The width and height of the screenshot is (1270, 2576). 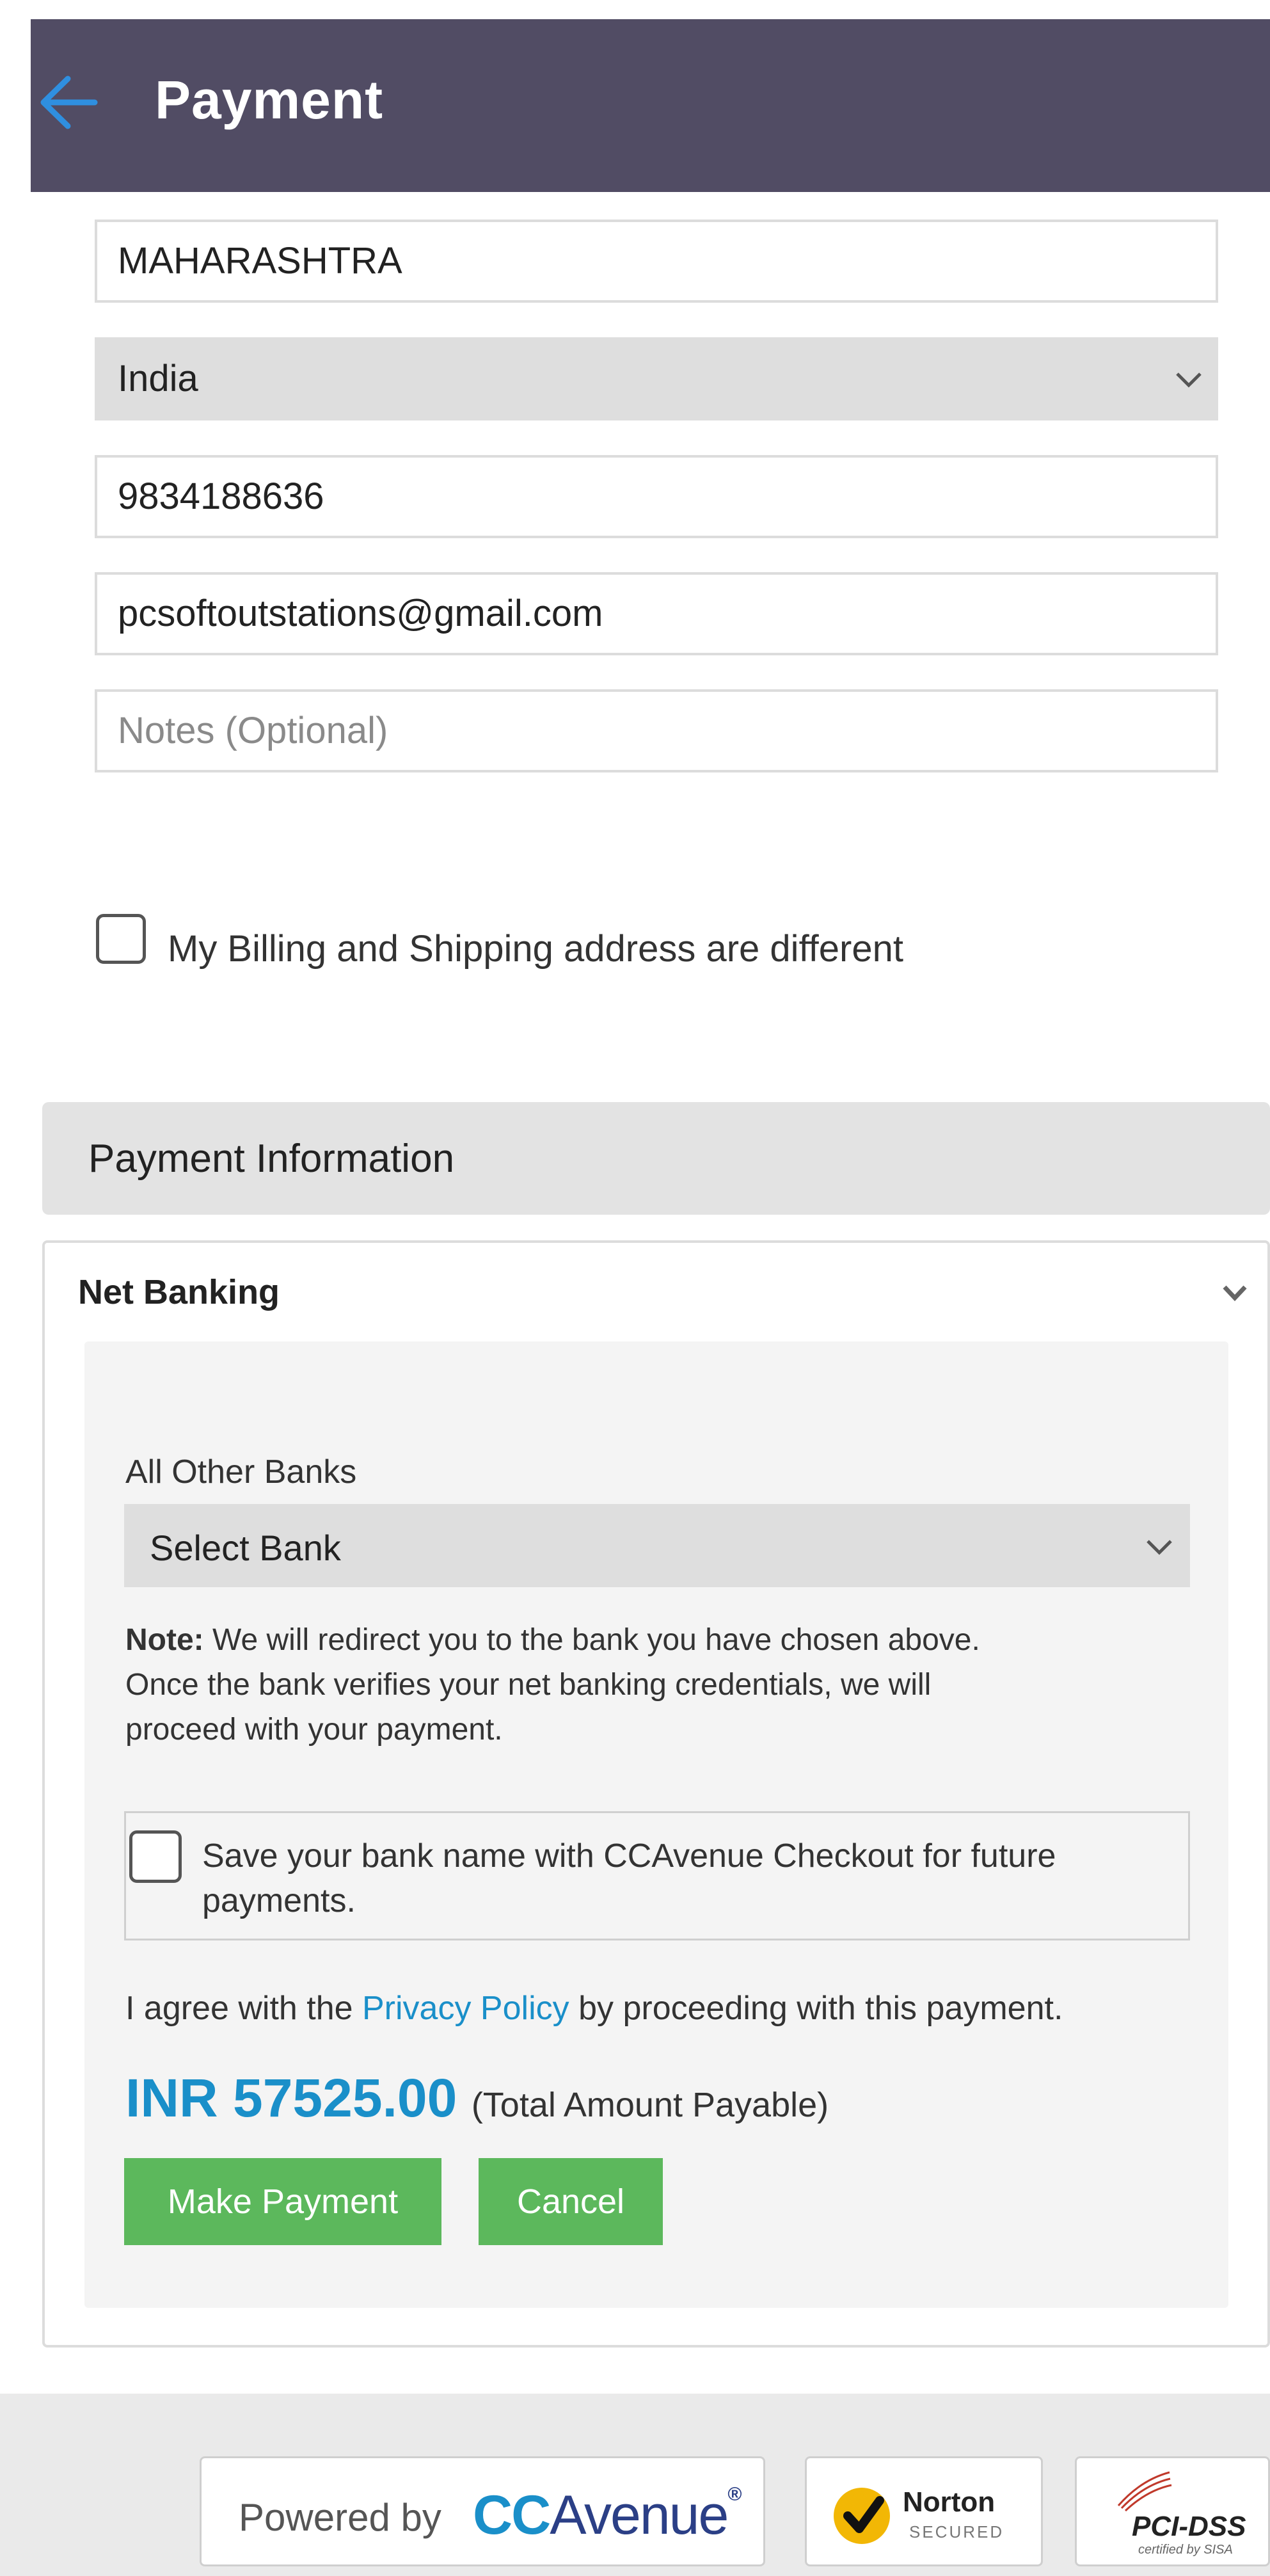 What do you see at coordinates (246, 1548) in the screenshot?
I see `bank-select-value: Select Bank` at bounding box center [246, 1548].